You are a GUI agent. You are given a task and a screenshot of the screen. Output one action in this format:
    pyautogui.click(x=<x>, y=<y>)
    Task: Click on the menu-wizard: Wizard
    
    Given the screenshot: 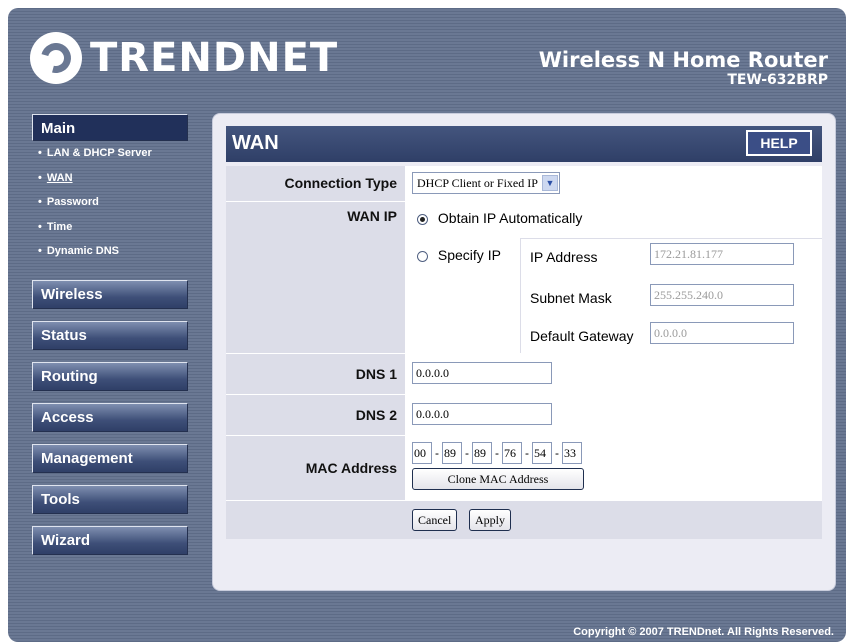 What is the action you would take?
    pyautogui.click(x=110, y=540)
    